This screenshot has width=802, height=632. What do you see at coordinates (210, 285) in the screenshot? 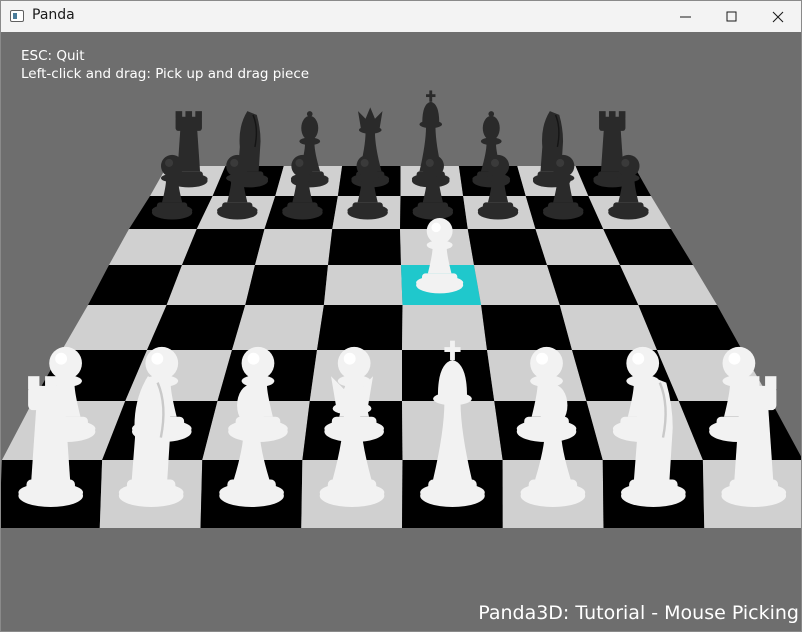
I see `square-b5` at bounding box center [210, 285].